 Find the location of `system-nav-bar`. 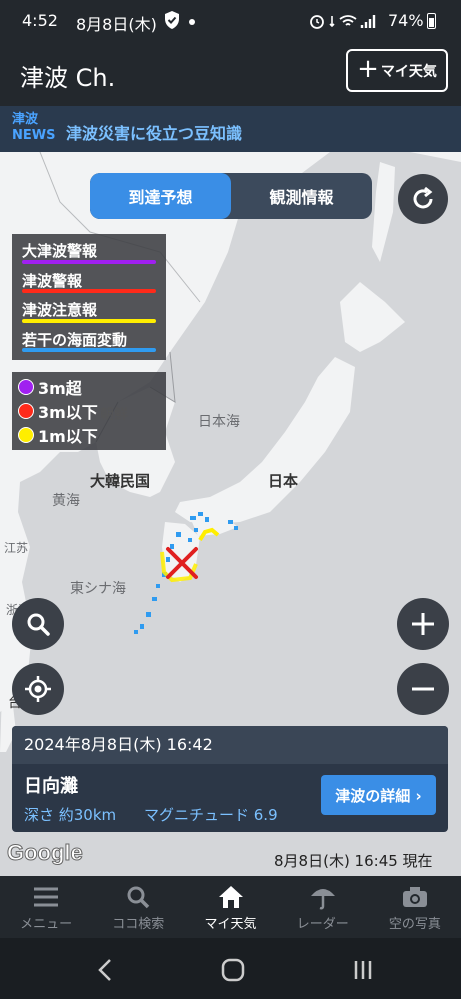

system-nav-bar is located at coordinates (230, 968).